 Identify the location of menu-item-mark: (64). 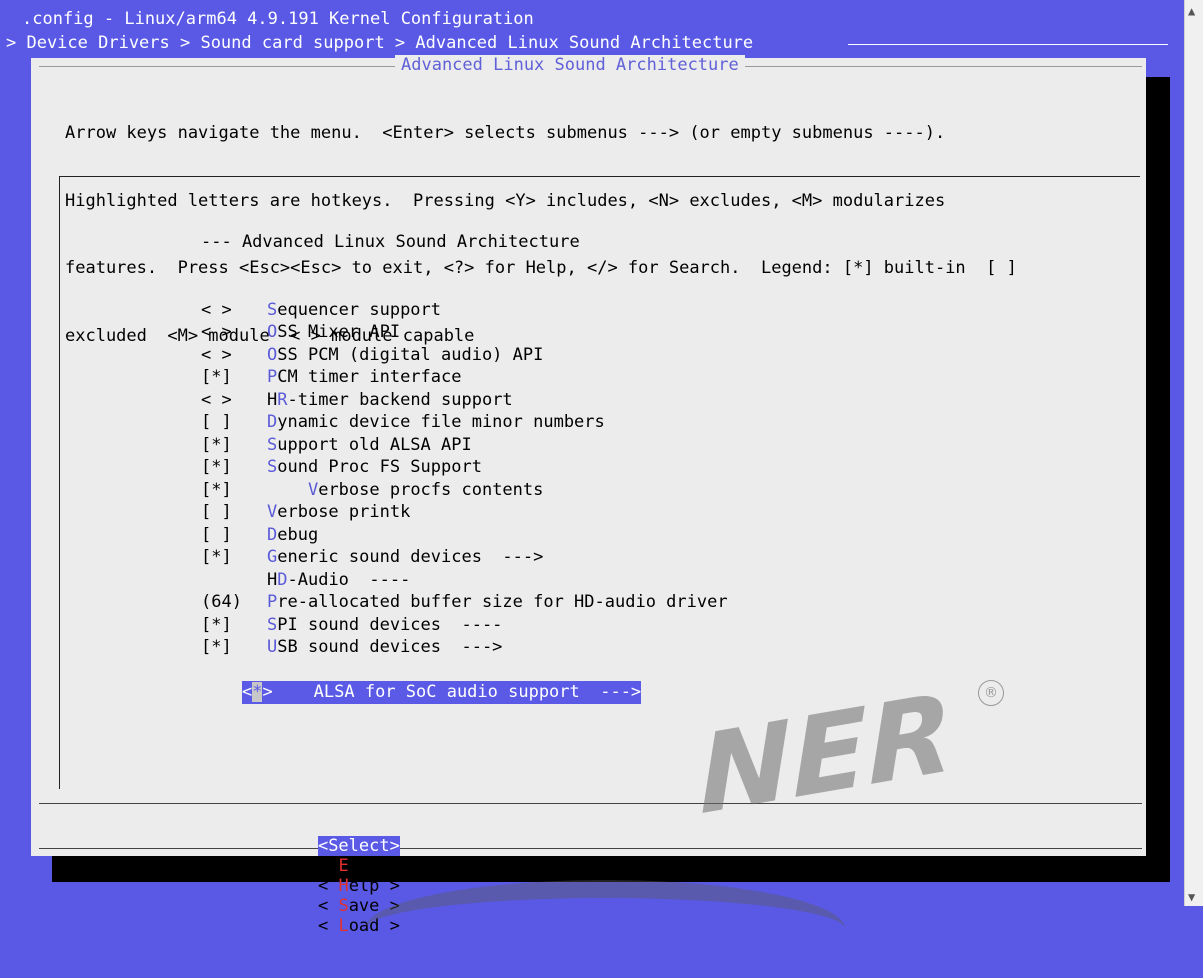
(221, 602).